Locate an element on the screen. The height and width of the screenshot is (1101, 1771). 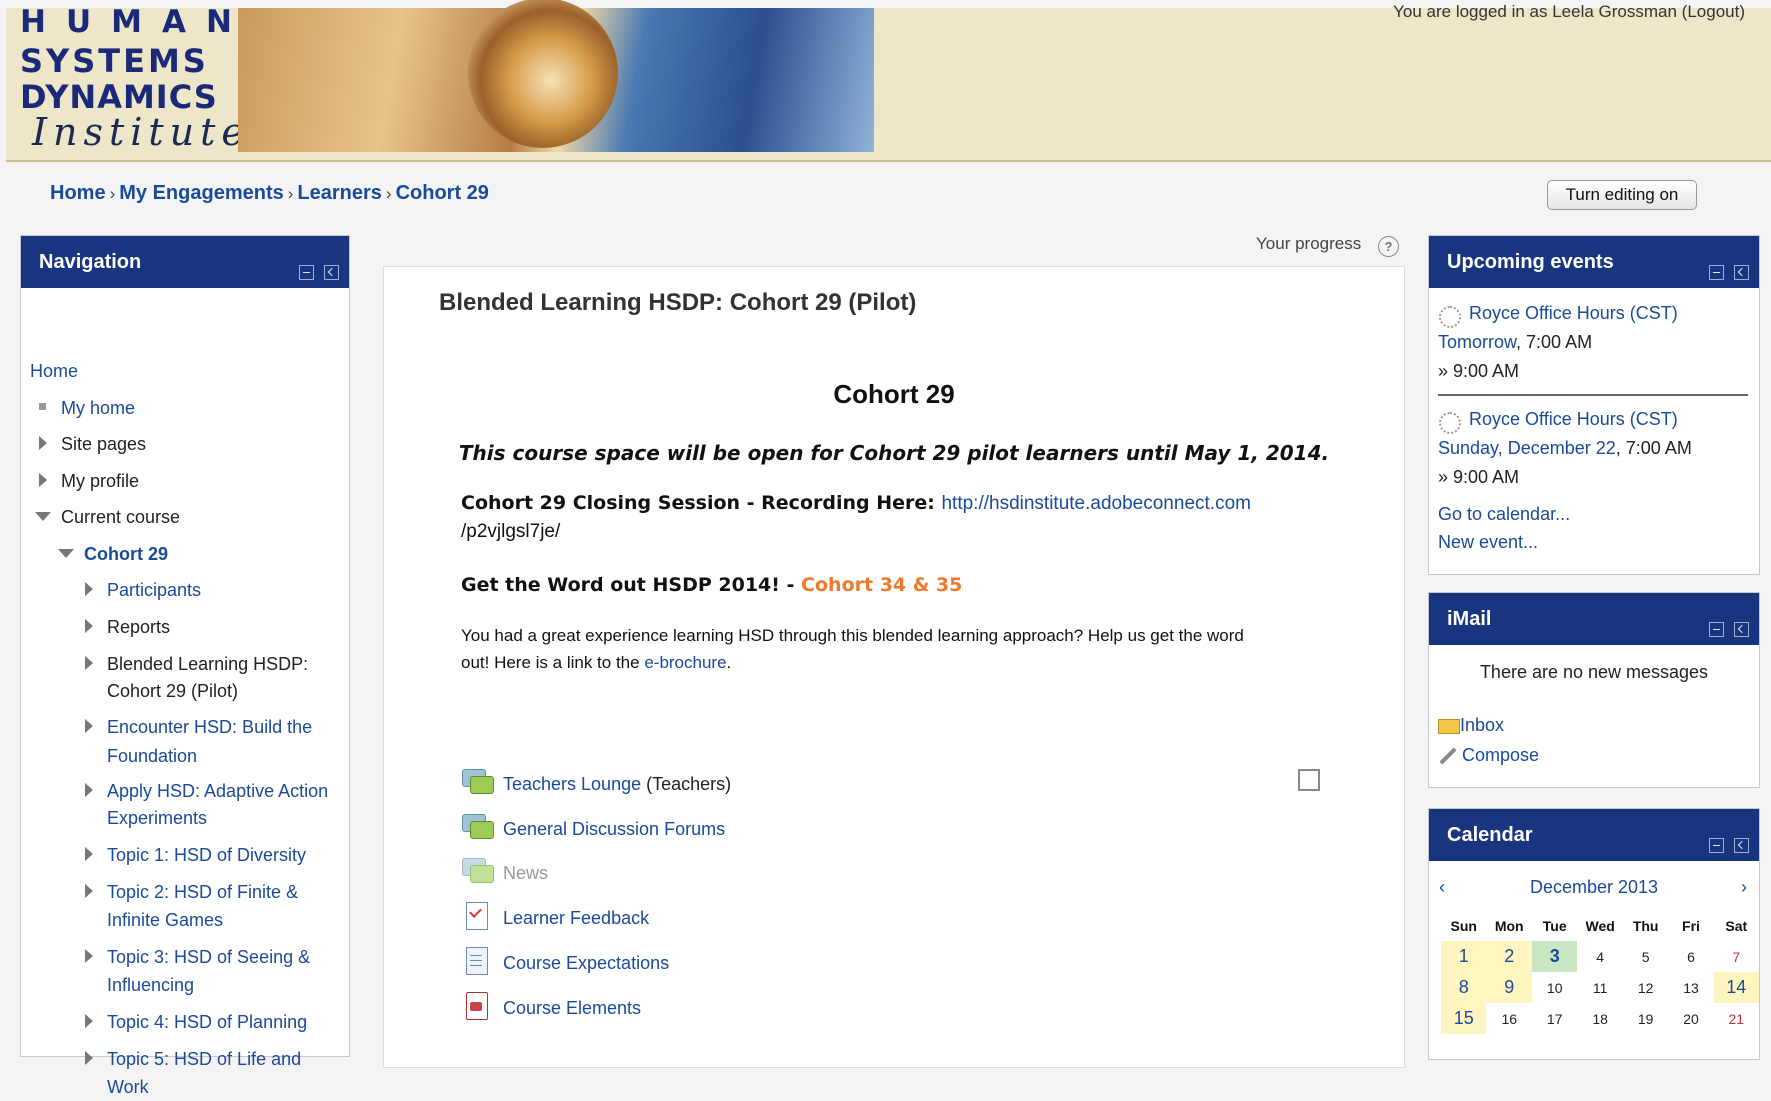
help-icon: ? is located at coordinates (1388, 246).